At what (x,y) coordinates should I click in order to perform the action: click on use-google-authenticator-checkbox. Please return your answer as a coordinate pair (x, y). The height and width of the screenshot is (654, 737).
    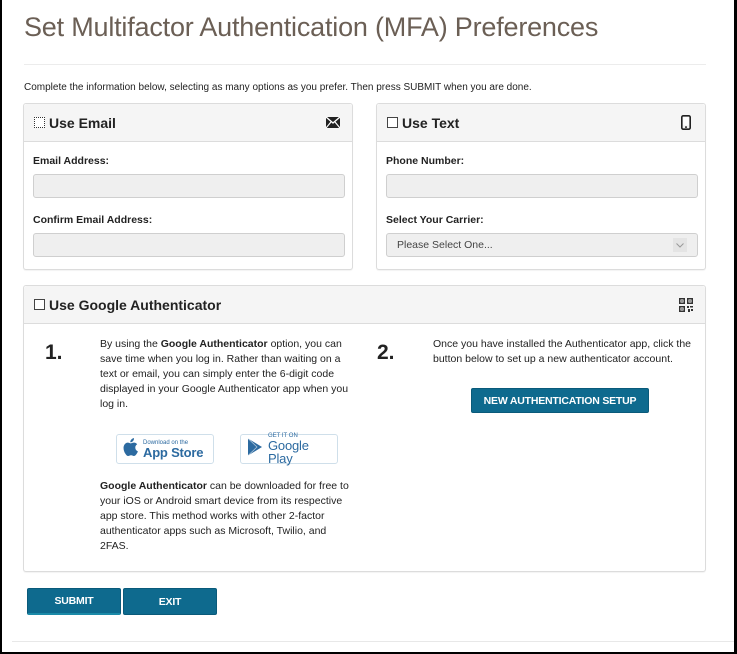
    Looking at the image, I should click on (39, 304).